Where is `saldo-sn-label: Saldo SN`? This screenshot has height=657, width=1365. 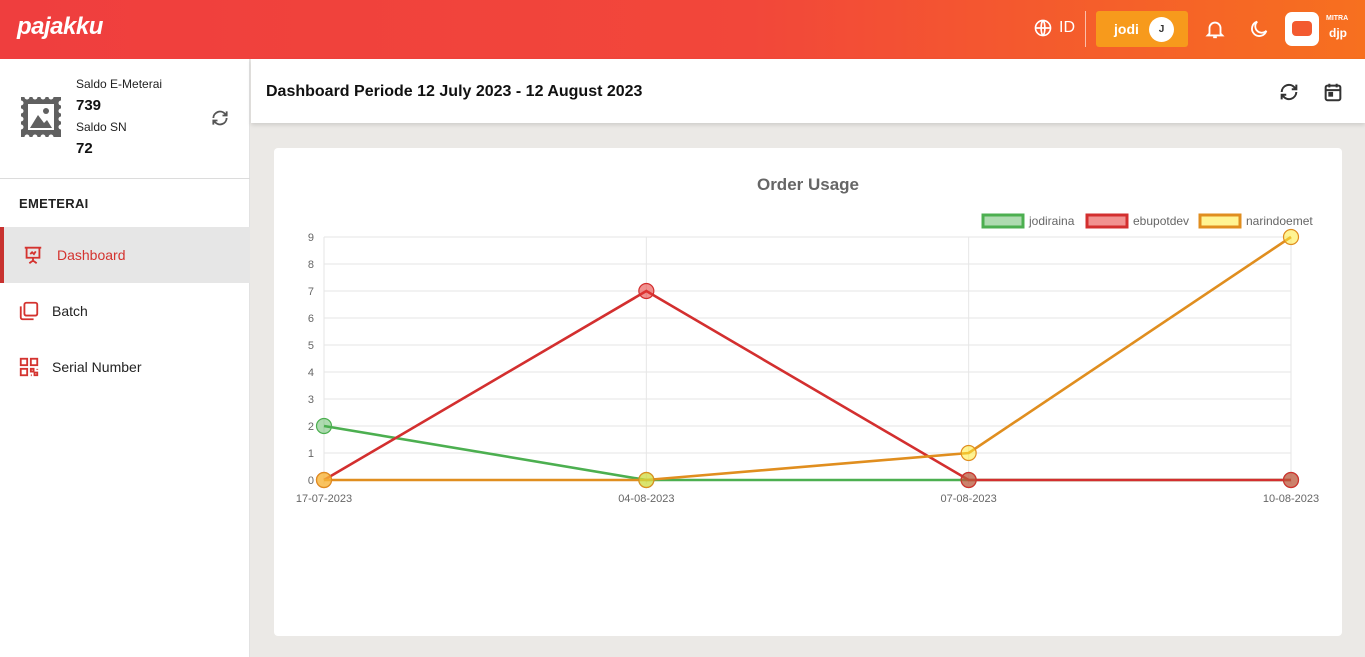 saldo-sn-label: Saldo SN is located at coordinates (101, 127).